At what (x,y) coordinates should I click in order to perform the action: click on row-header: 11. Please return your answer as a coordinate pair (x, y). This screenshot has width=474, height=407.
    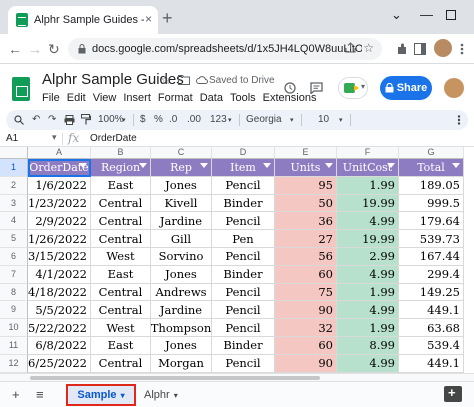
    Looking at the image, I should click on (14, 346).